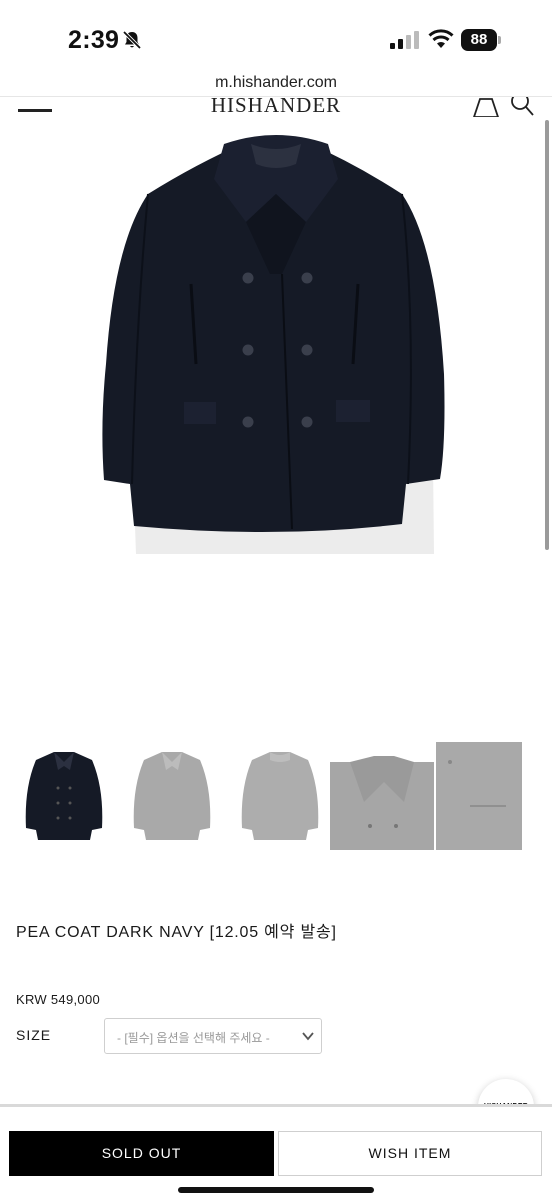  I want to click on size-select: - [필수] 옵션을 선택해 주세요 -, so click(213, 1036).